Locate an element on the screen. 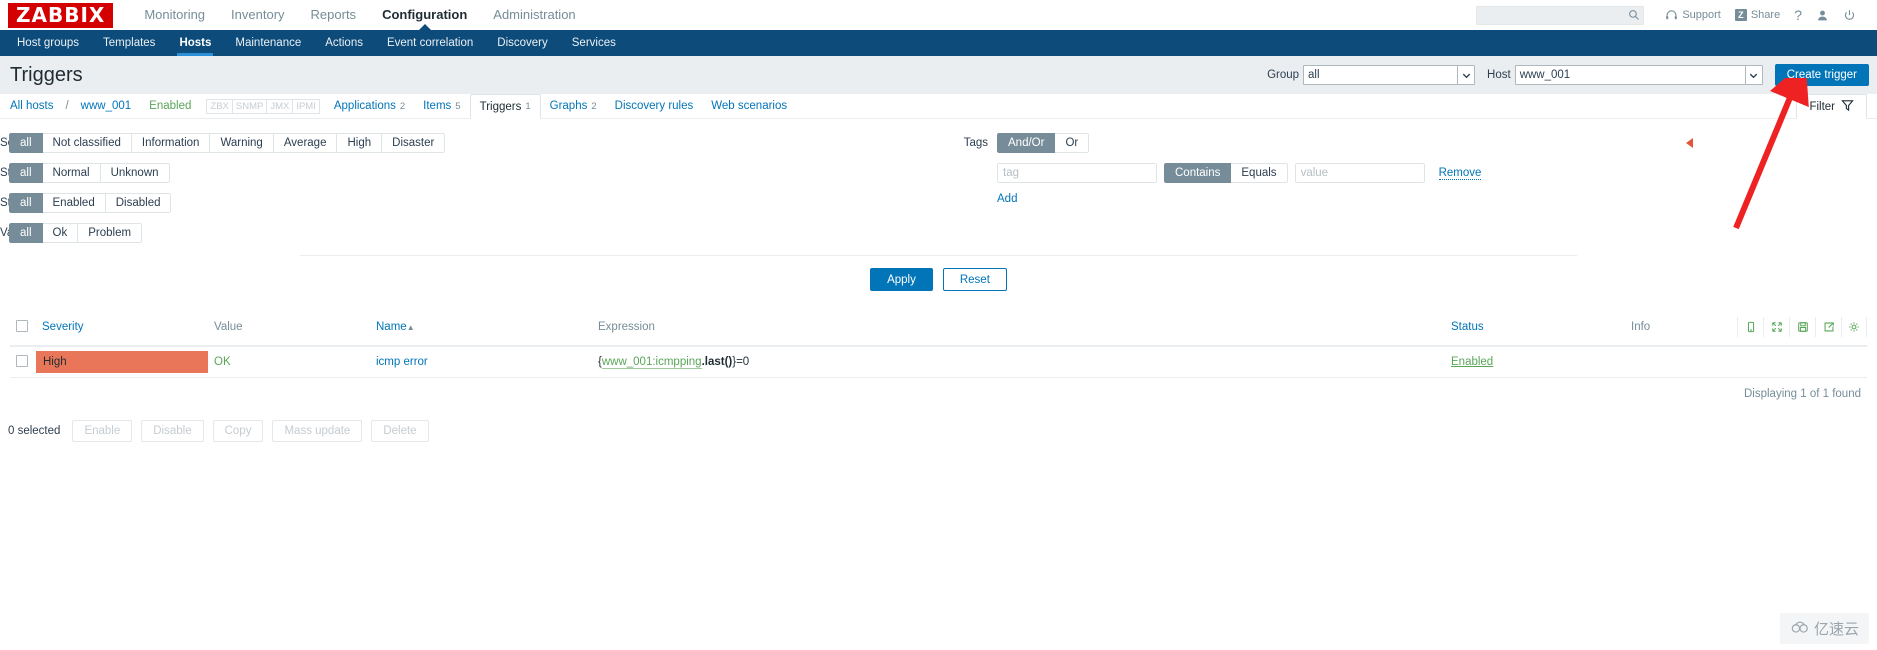 The height and width of the screenshot is (650, 1877). tag-name-input is located at coordinates (1077, 173).